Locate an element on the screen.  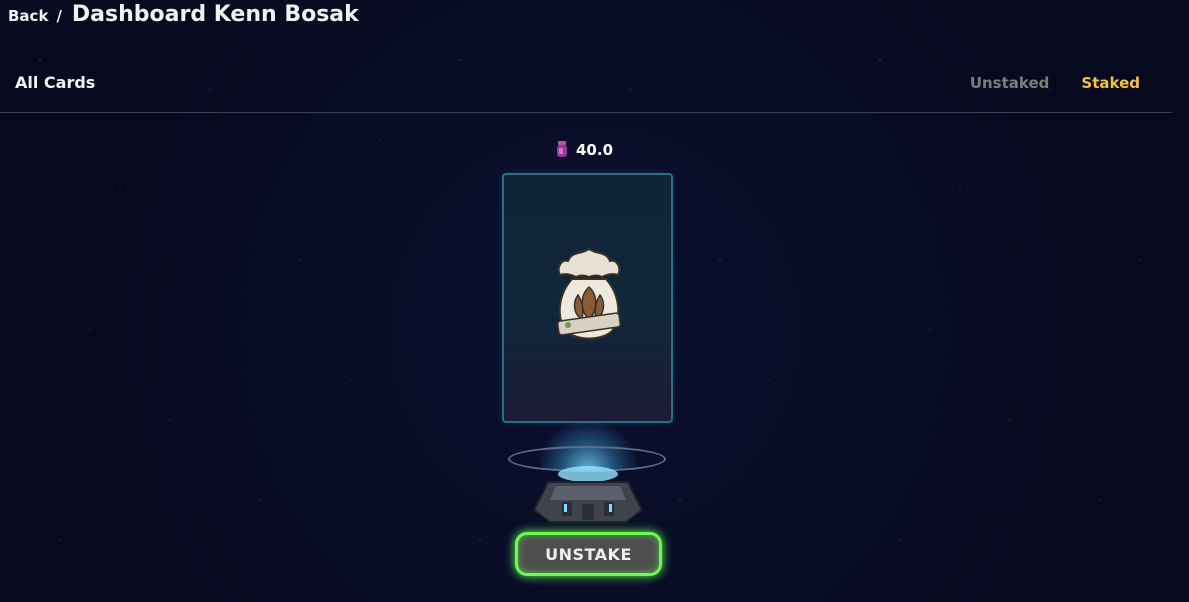
card-reward: 40.0 is located at coordinates (584, 150).